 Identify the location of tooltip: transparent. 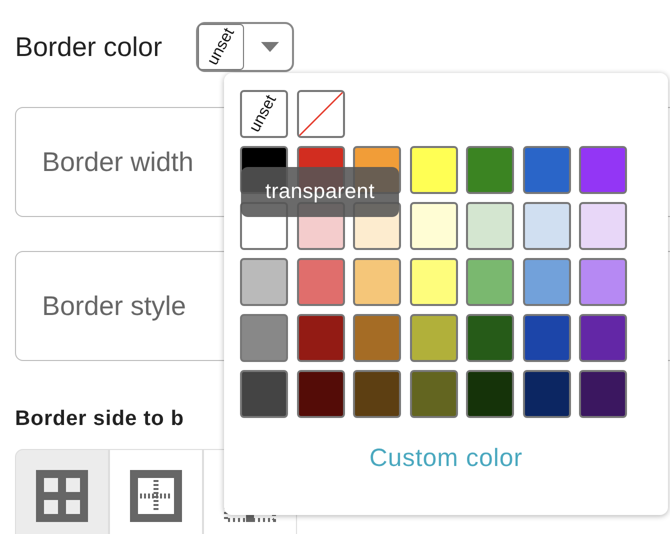
(320, 192).